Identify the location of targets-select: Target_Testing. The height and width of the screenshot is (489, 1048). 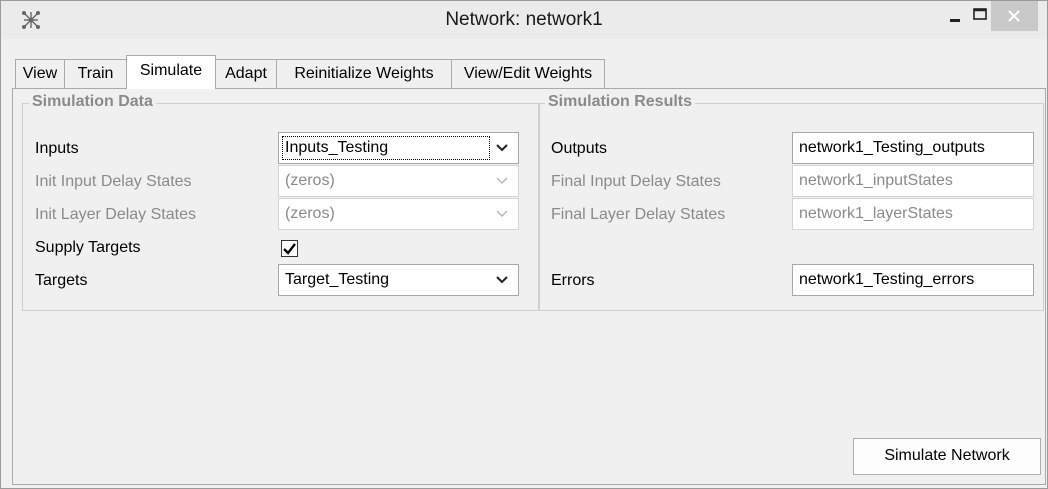
(398, 280).